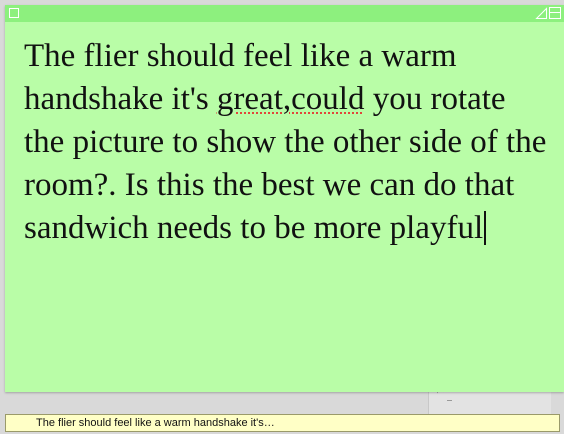 The width and height of the screenshot is (564, 434). I want to click on background-tick-mark, so click(449, 400).